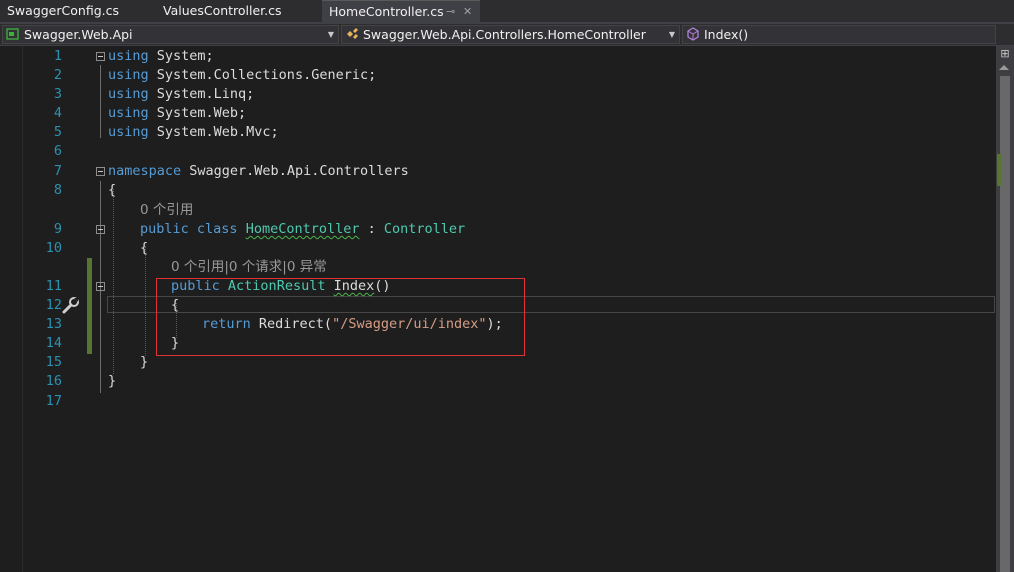  What do you see at coordinates (145, 171) in the screenshot?
I see `keyword: namespace` at bounding box center [145, 171].